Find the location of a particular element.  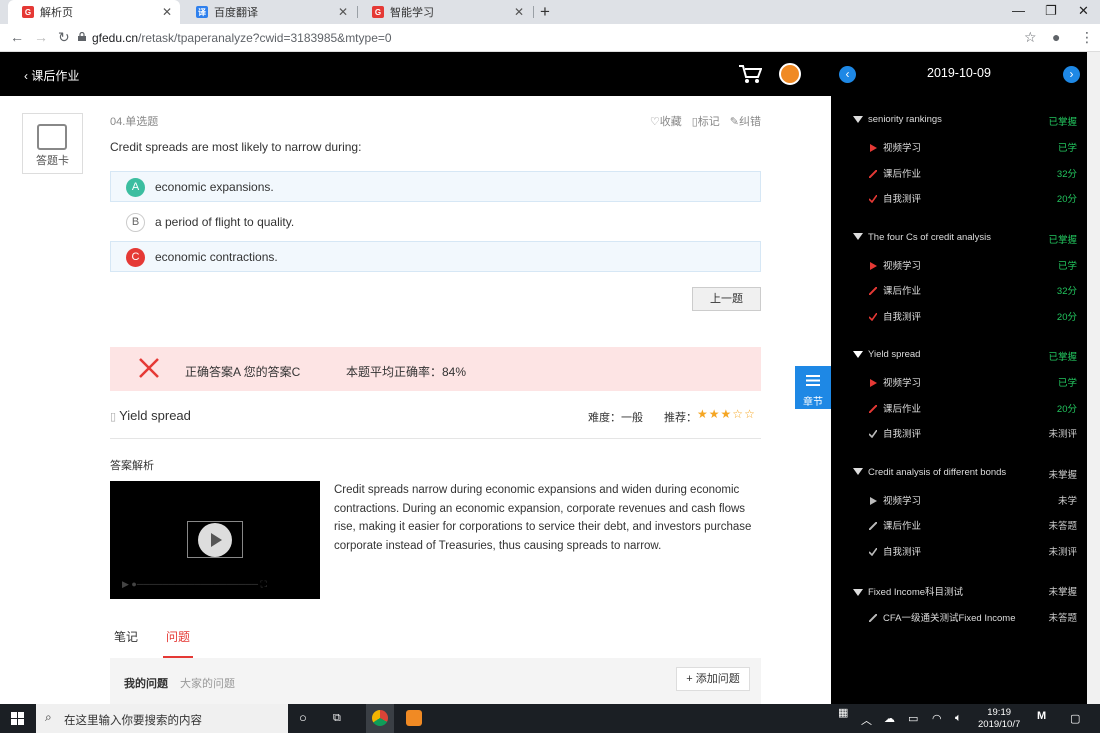

mark-button: ▯标记 is located at coordinates (706, 121).